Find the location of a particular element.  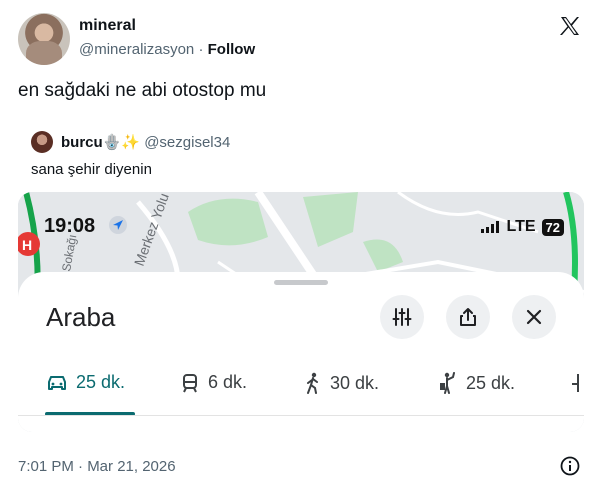

close-icon is located at coordinates (534, 317).